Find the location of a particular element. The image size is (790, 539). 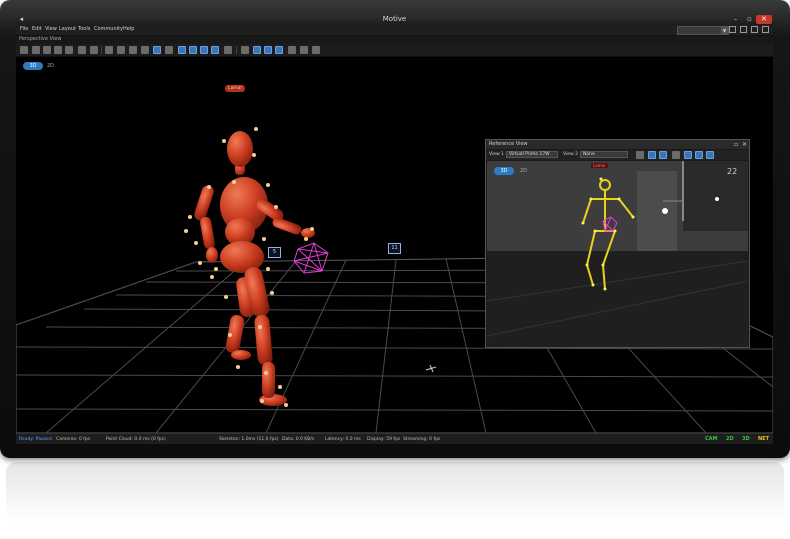

status-skeleton: Skeleton: 1.0ms (11.0 fps) is located at coordinates (249, 439).